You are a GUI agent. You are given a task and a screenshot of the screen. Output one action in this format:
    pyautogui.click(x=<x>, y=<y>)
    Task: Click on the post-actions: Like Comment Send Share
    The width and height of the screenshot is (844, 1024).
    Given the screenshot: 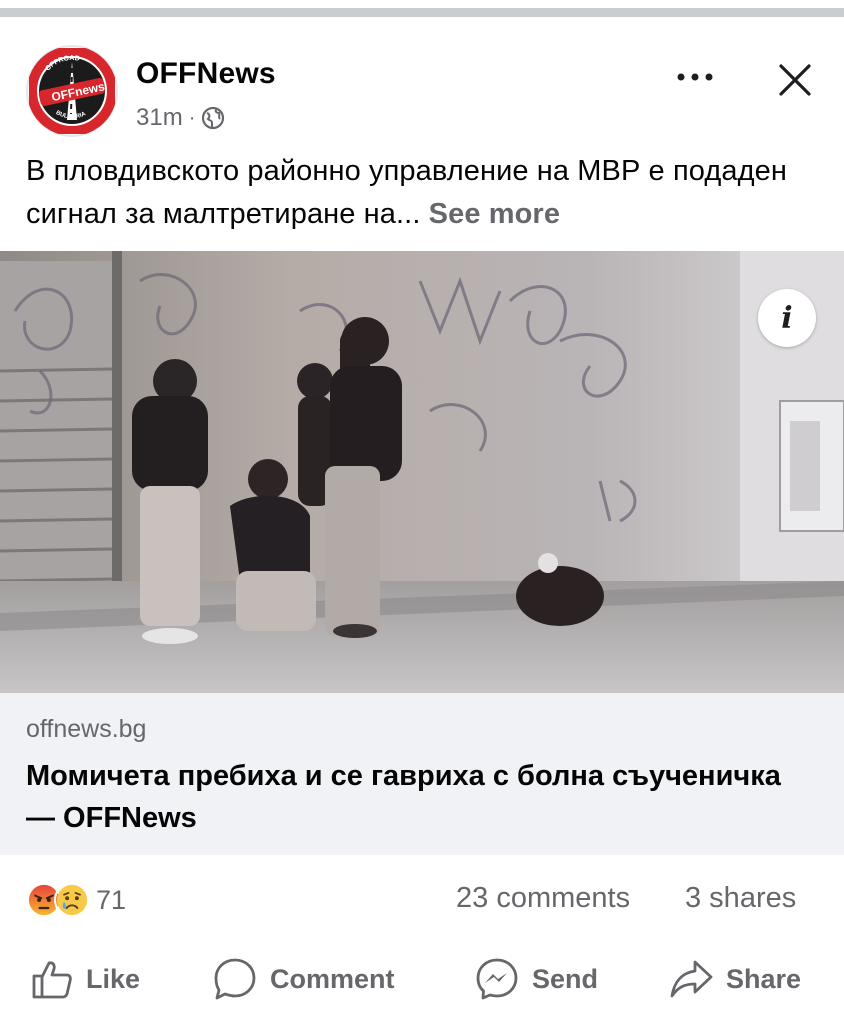 What is the action you would take?
    pyautogui.click(x=422, y=980)
    